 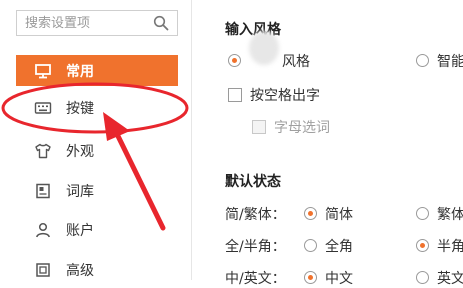 I want to click on traditional-radio, so click(x=422, y=213).